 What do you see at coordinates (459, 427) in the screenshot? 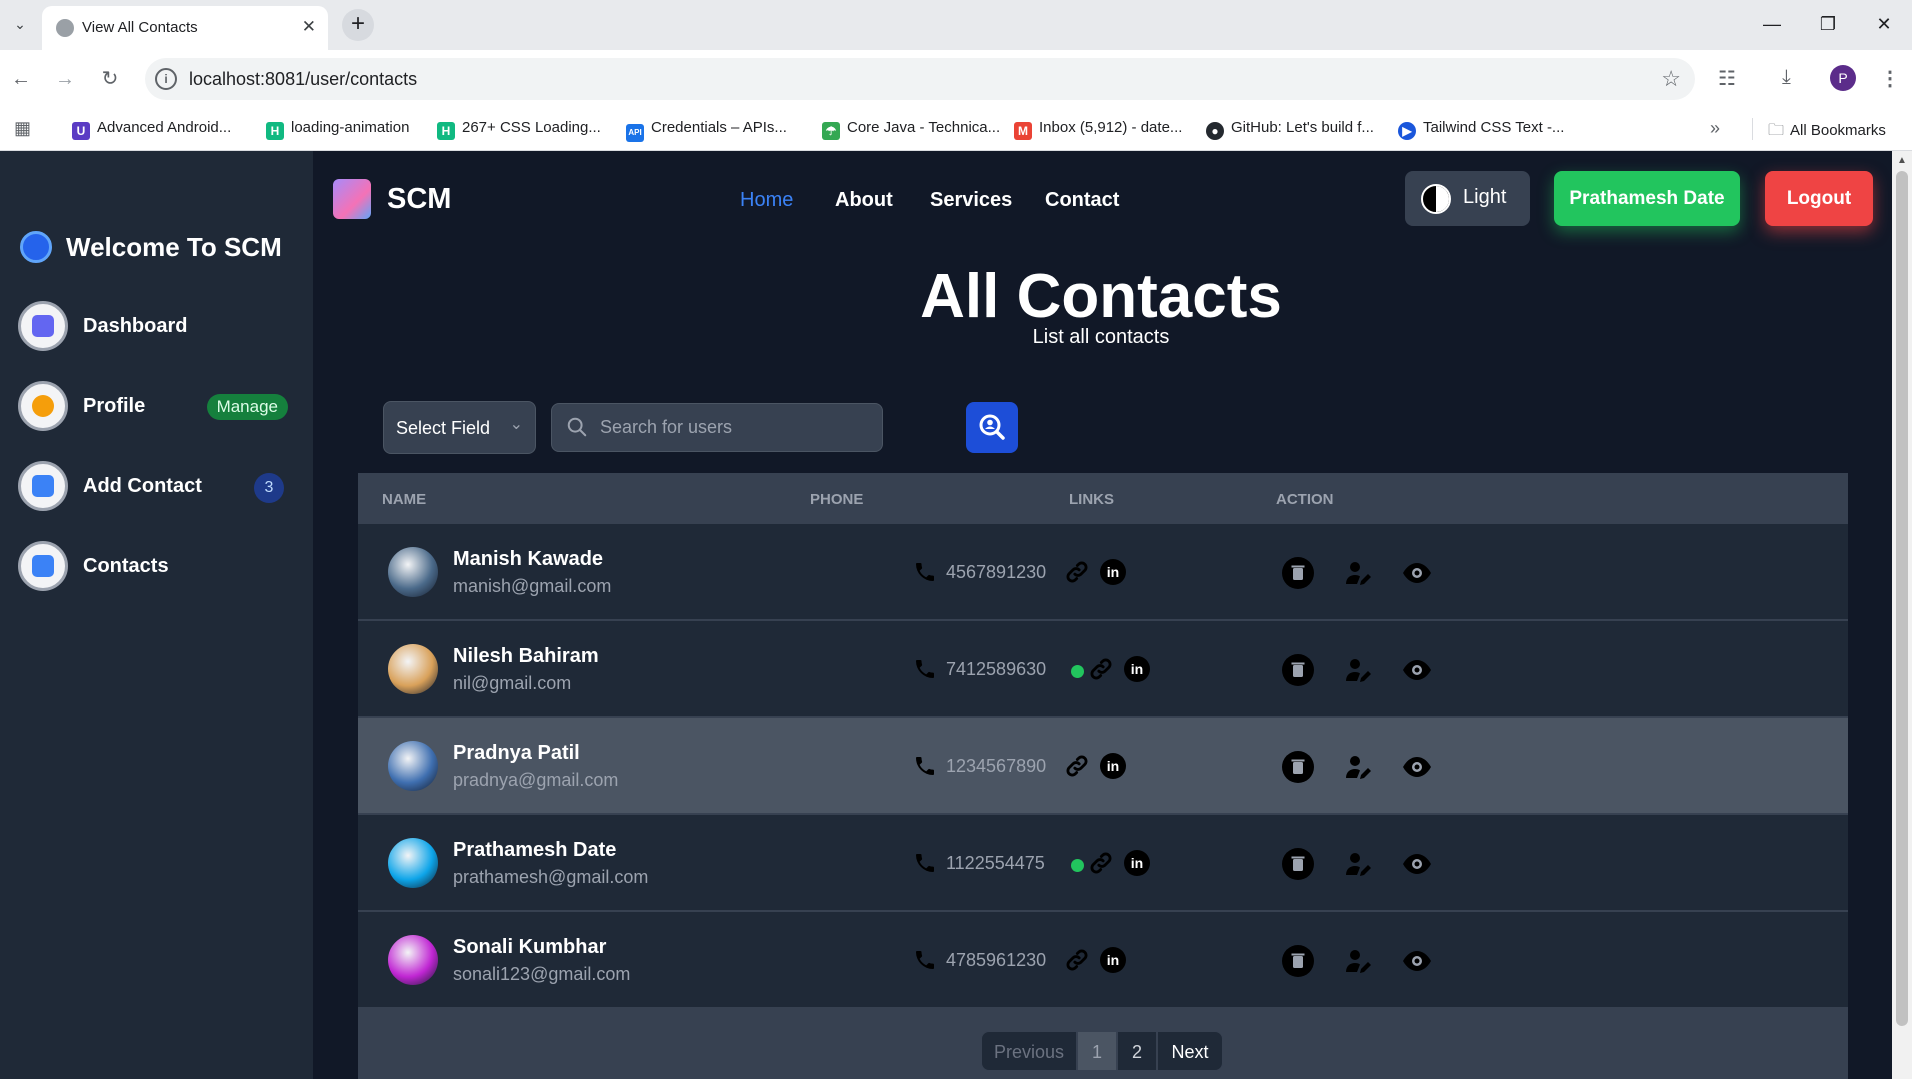
I see `field-select: Select Field ⌄` at bounding box center [459, 427].